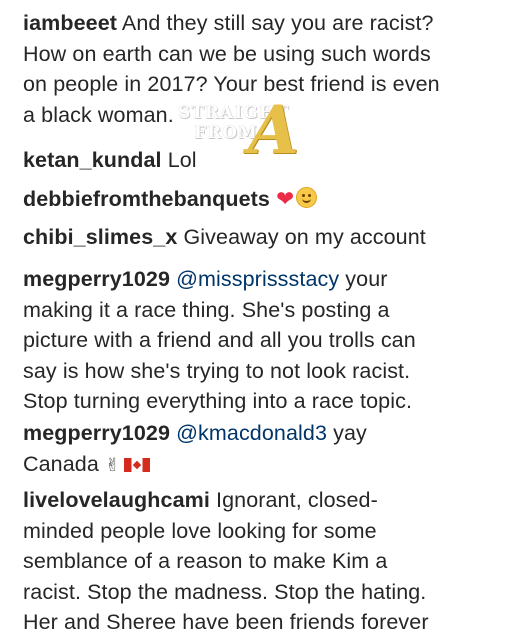  Describe the element at coordinates (285, 199) in the screenshot. I see `red-heart-icon: ❤` at that location.